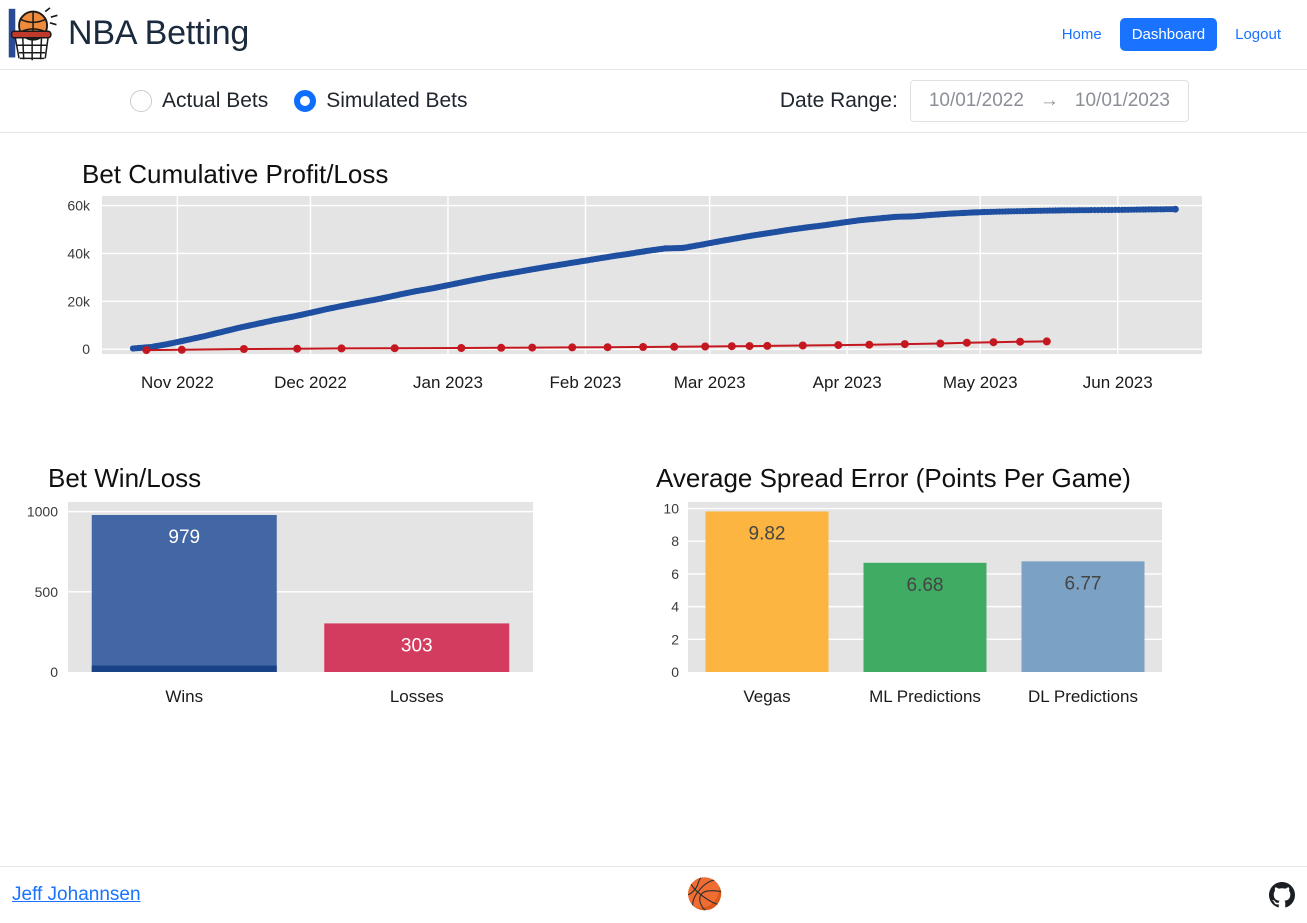 The image size is (1307, 923). Describe the element at coordinates (184, 537) in the screenshot. I see `bar-value-label: 979` at that location.